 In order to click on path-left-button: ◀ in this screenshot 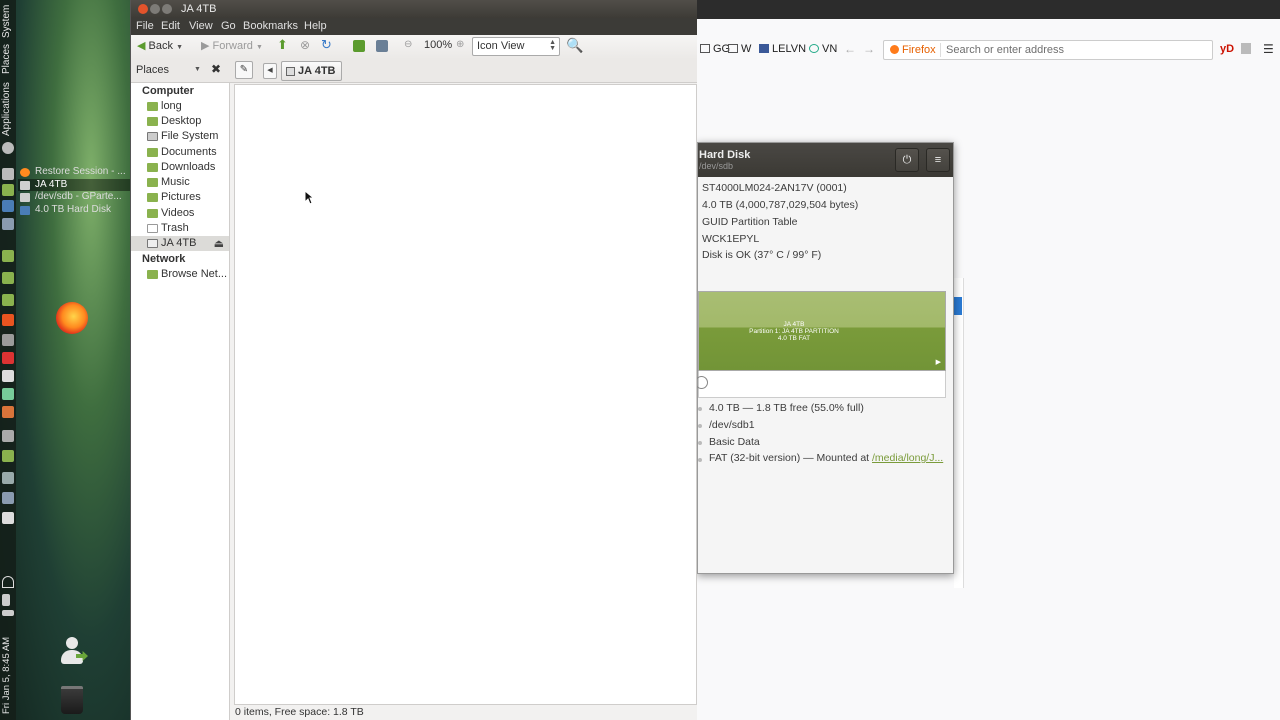, I will do `click(270, 71)`.